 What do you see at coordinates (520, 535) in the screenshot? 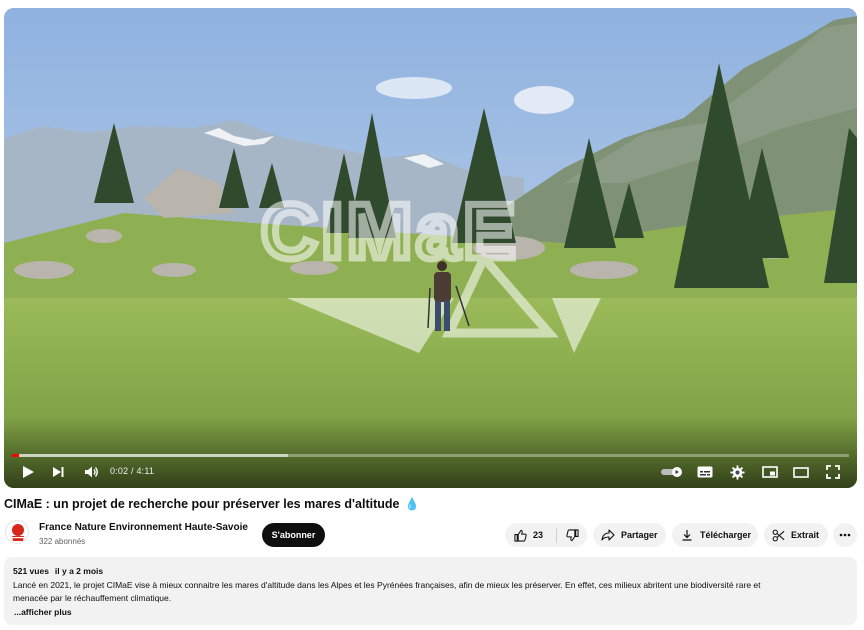
I see `thumbs-up-icon` at bounding box center [520, 535].